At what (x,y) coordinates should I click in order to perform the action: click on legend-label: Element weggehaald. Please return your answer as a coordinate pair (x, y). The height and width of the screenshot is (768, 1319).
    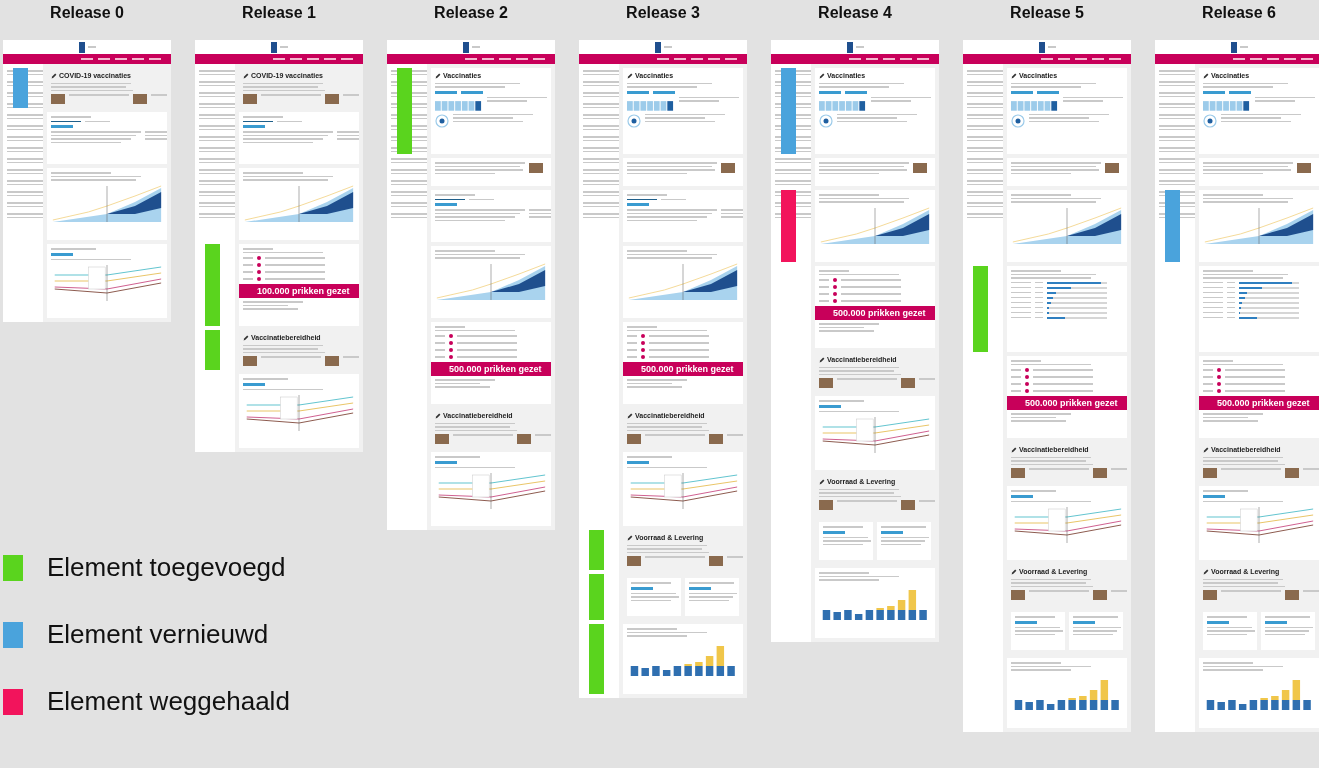
    Looking at the image, I should click on (168, 701).